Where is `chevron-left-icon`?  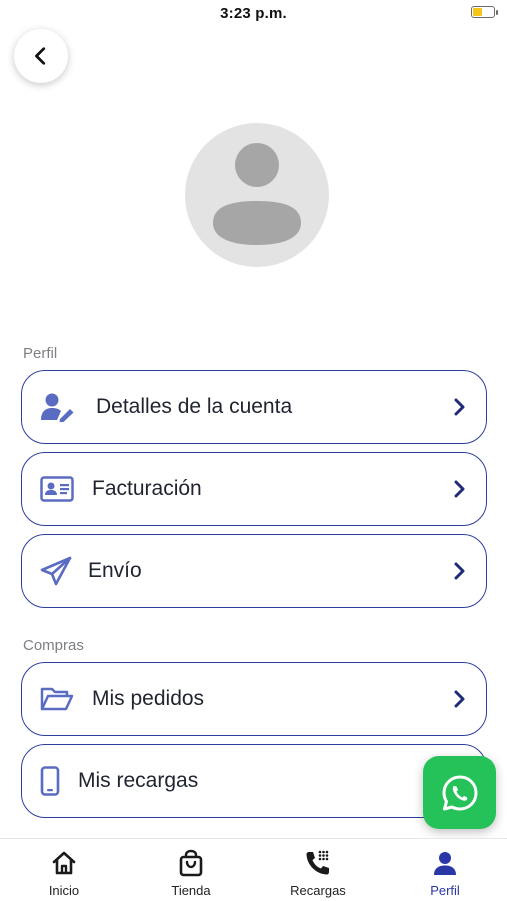 chevron-left-icon is located at coordinates (40, 56).